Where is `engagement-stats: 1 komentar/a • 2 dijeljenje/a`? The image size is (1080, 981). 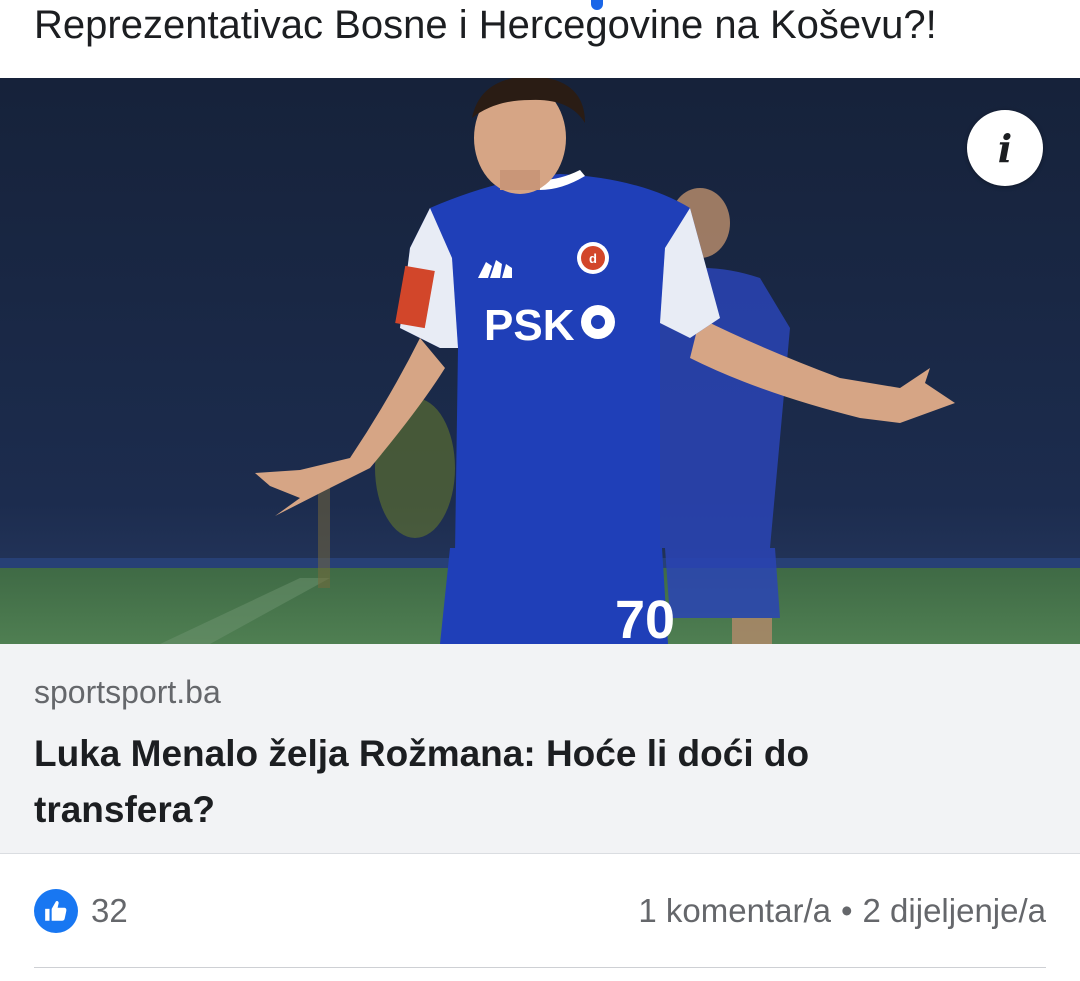 engagement-stats: 1 komentar/a • 2 dijeljenje/a is located at coordinates (842, 911).